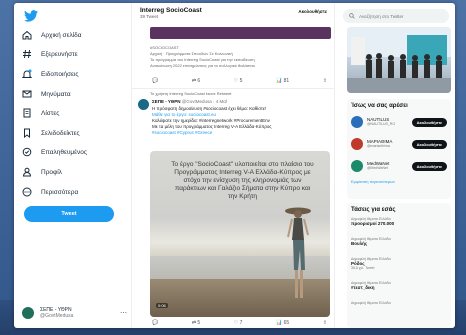 The width and height of the screenshot is (466, 335). What do you see at coordinates (162, 305) in the screenshot?
I see `video-timer: 0:06` at bounding box center [162, 305].